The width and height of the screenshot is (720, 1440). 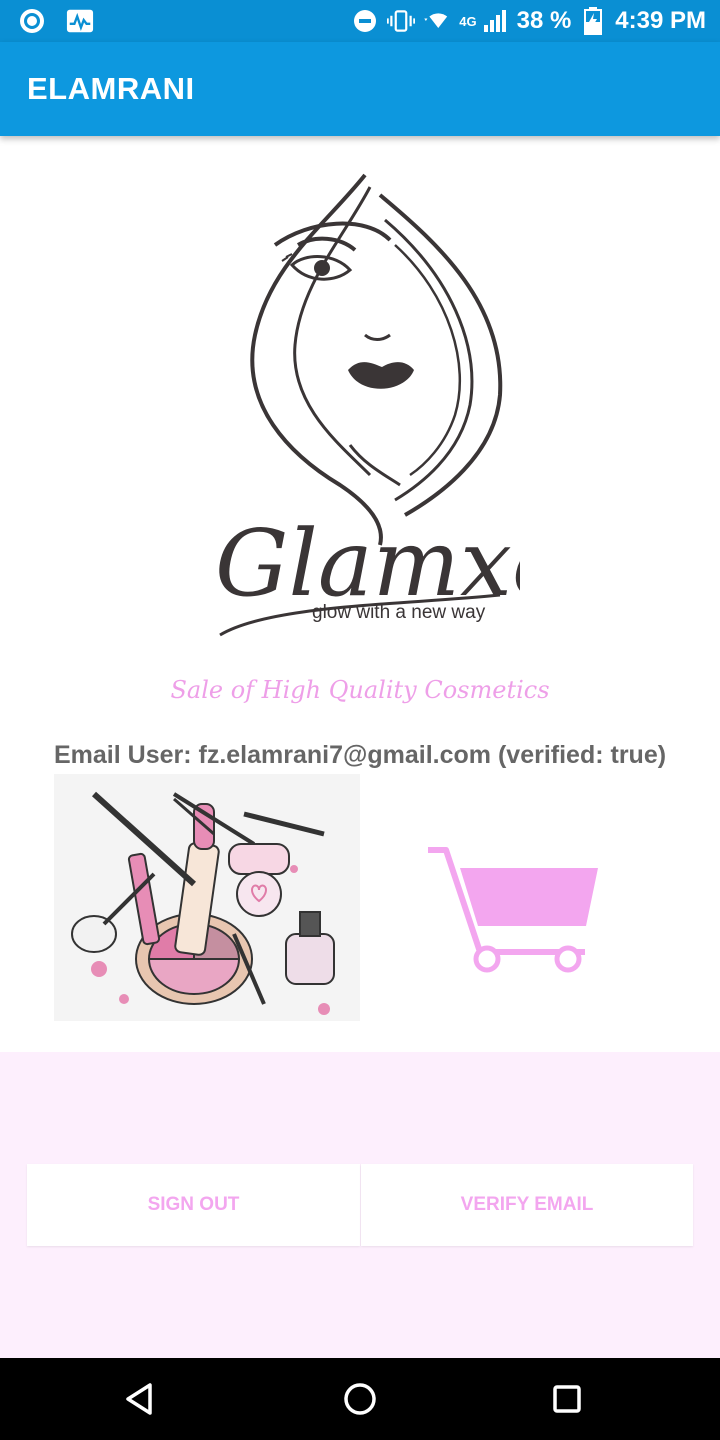 What do you see at coordinates (527, 1205) in the screenshot?
I see `verify-email-button: VERIFY EMAIL` at bounding box center [527, 1205].